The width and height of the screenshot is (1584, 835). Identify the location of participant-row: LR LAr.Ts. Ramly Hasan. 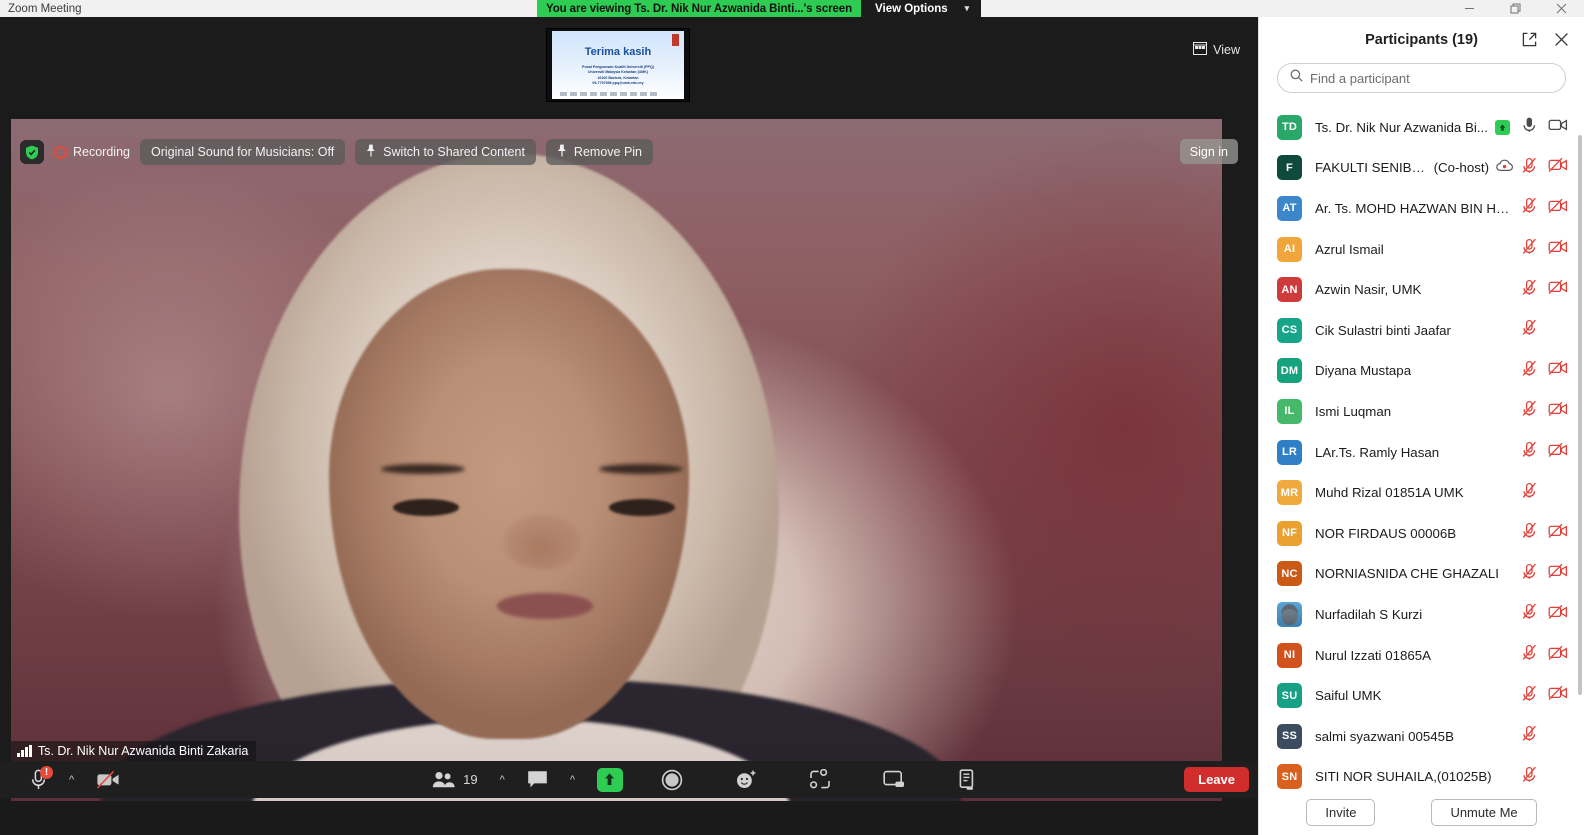
(1421, 452).